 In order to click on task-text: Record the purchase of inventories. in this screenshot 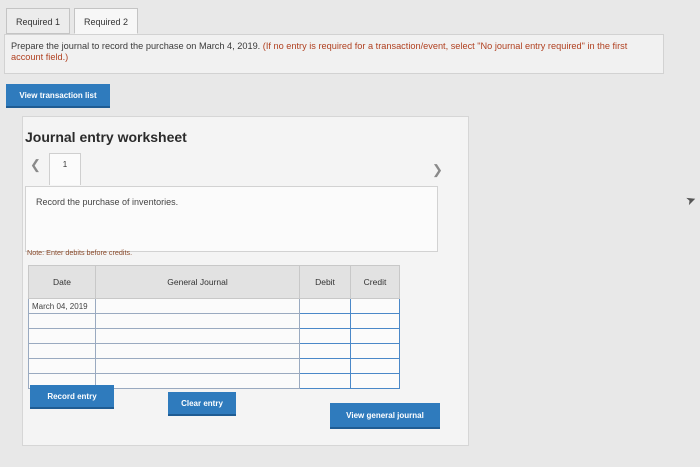, I will do `click(107, 202)`.